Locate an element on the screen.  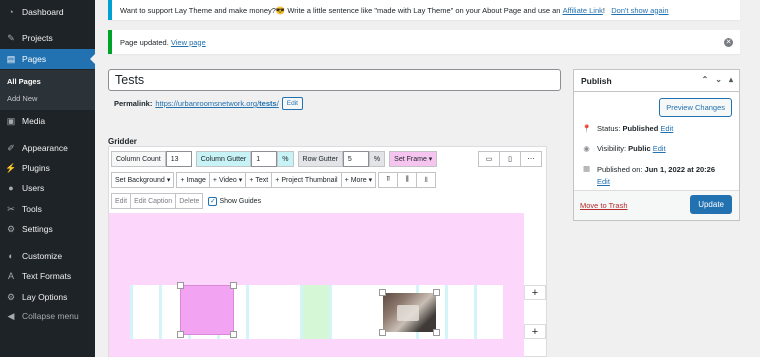
sidebar-item-label: Users is located at coordinates (33, 188).